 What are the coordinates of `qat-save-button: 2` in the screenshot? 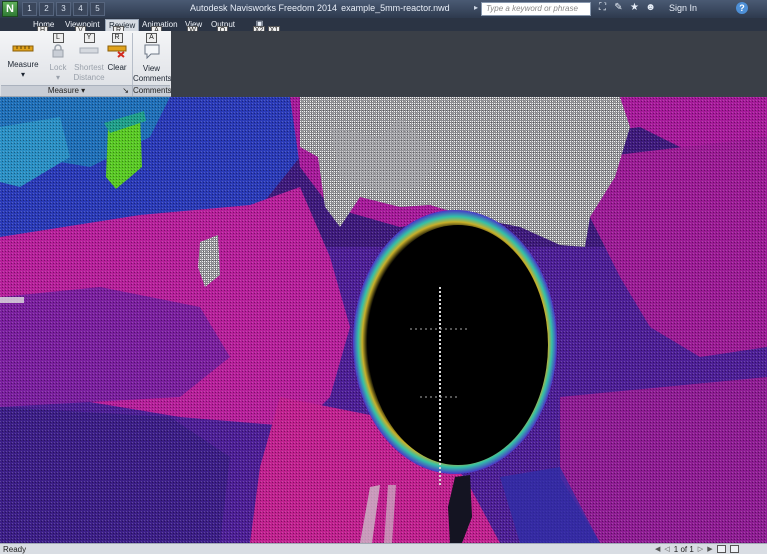 It's located at (46, 9).